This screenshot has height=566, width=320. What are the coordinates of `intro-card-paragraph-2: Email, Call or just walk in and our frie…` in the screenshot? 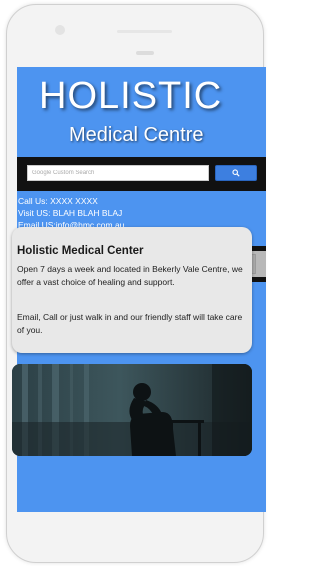 It's located at (130, 323).